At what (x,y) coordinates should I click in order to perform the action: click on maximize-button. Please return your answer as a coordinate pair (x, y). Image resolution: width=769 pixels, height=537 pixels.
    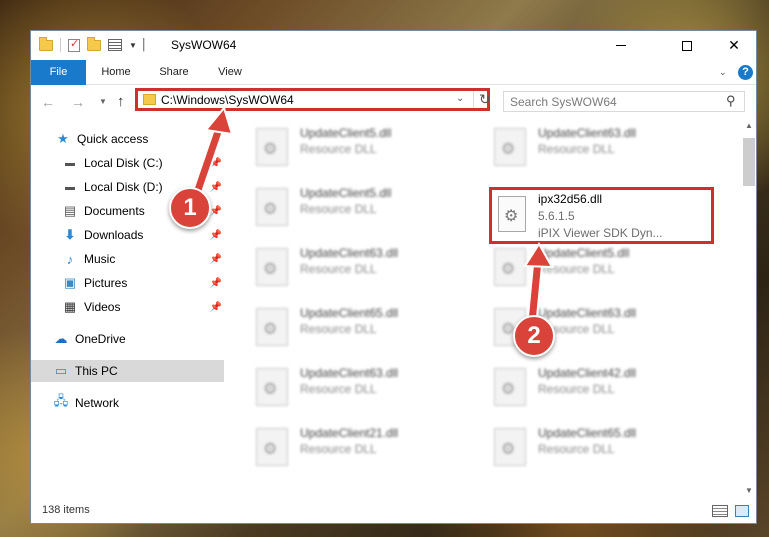
    Looking at the image, I should click on (687, 45).